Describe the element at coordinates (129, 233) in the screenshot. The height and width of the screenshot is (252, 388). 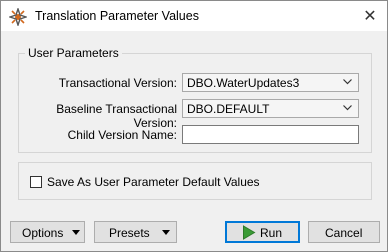
I see `presets-label: Presets` at that location.